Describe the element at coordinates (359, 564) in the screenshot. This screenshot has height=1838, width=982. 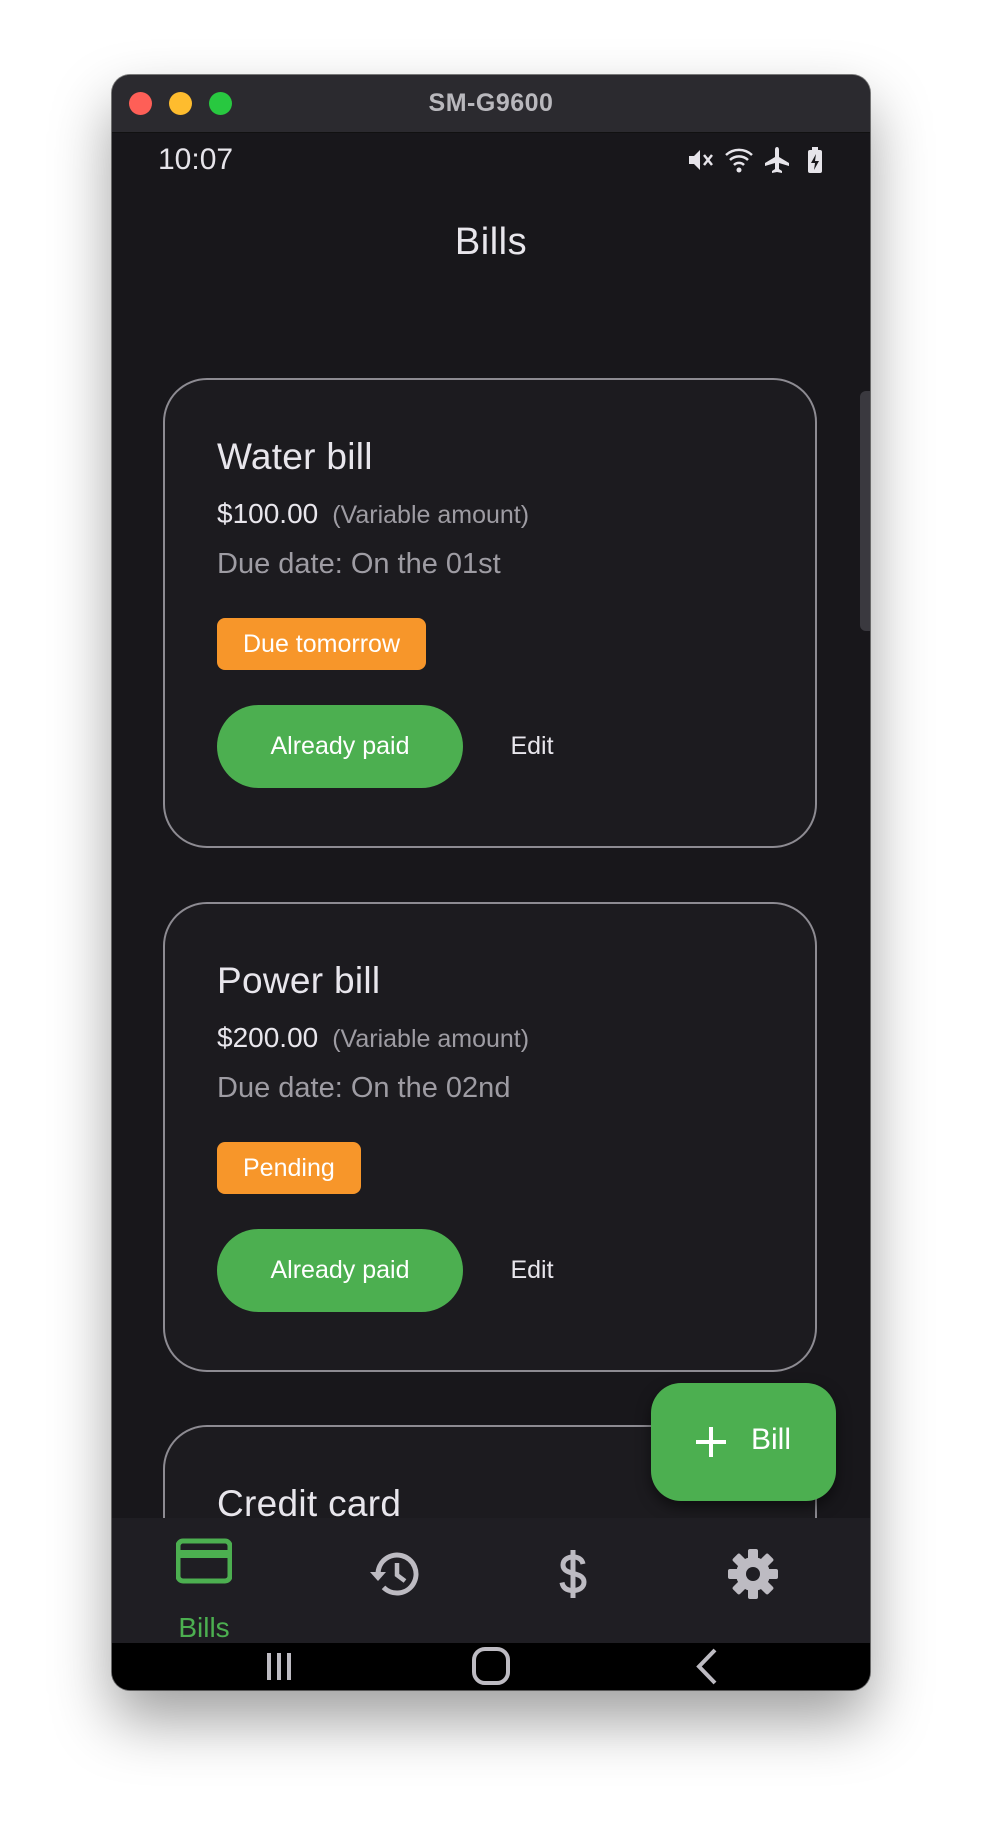
I see `bill-due-date: Due date: On the 01st` at that location.